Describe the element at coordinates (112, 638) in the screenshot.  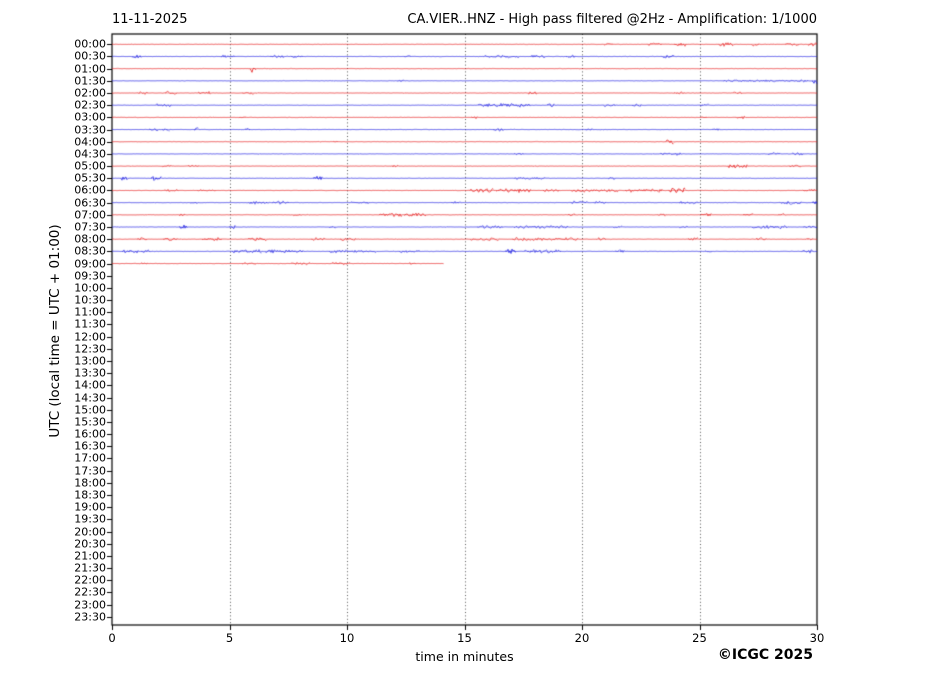
I see `x-axis-label: 0` at that location.